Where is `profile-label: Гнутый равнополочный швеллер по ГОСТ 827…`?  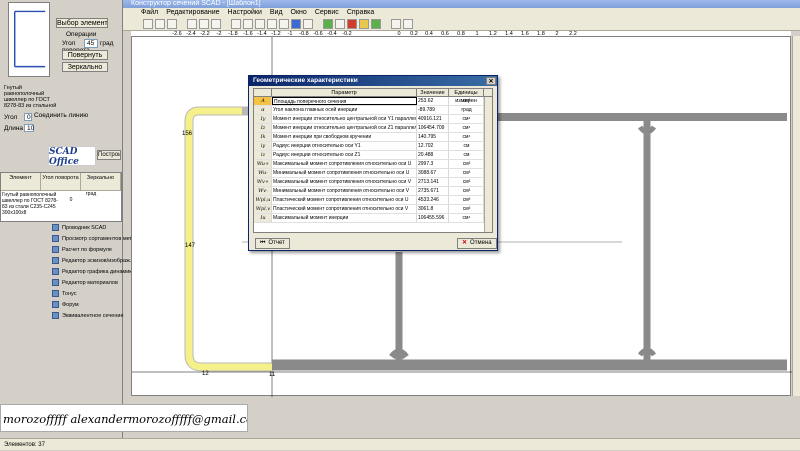 profile-label: Гнутый равнополочный швеллер по ГОСТ 827… is located at coordinates (30, 97).